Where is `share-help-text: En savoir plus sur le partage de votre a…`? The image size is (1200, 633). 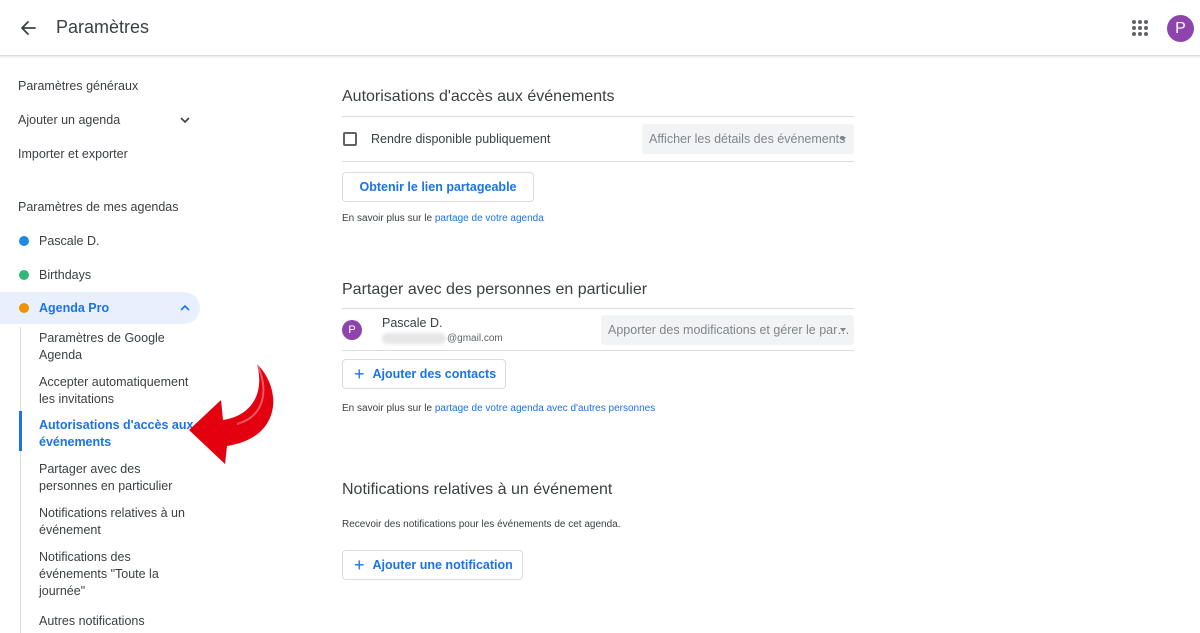
share-help-text: En savoir plus sur le partage de votre a… is located at coordinates (498, 408).